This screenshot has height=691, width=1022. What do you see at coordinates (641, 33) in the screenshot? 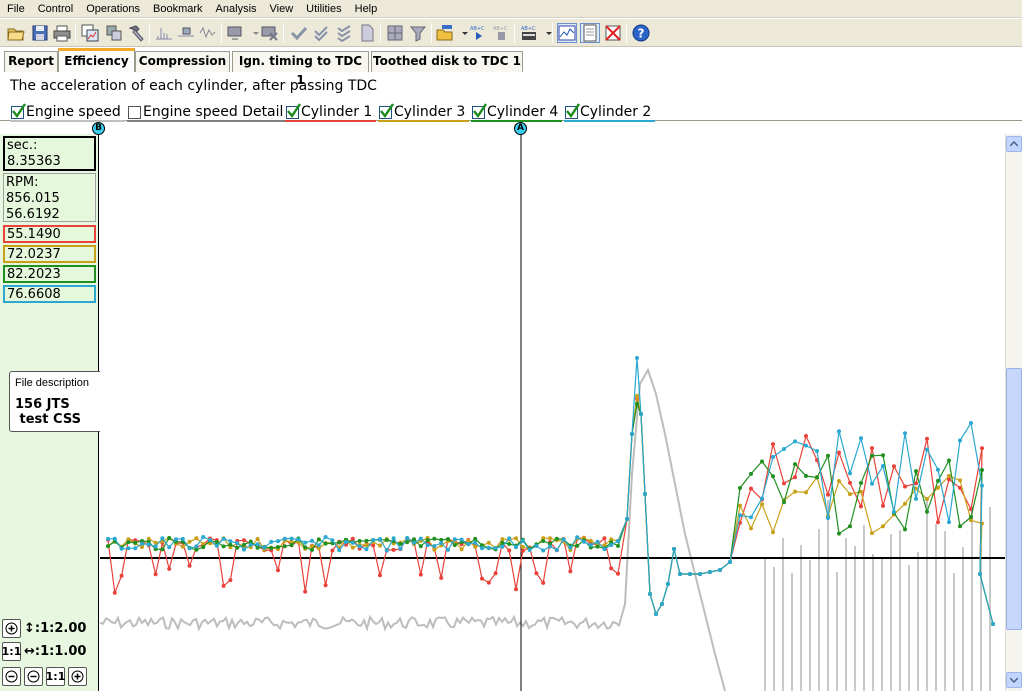
I see `help-icon: ?` at bounding box center [641, 33].